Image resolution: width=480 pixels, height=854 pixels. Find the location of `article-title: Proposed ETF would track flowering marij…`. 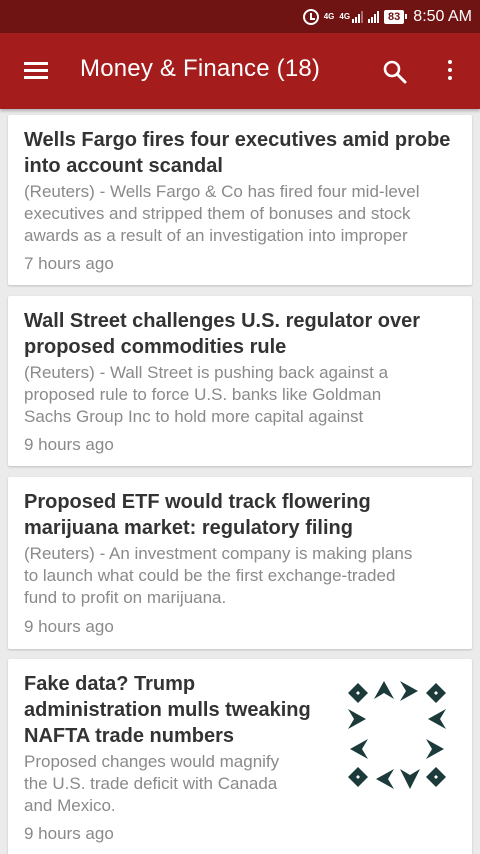

article-title: Proposed ETF would track flowering marij… is located at coordinates (197, 515).